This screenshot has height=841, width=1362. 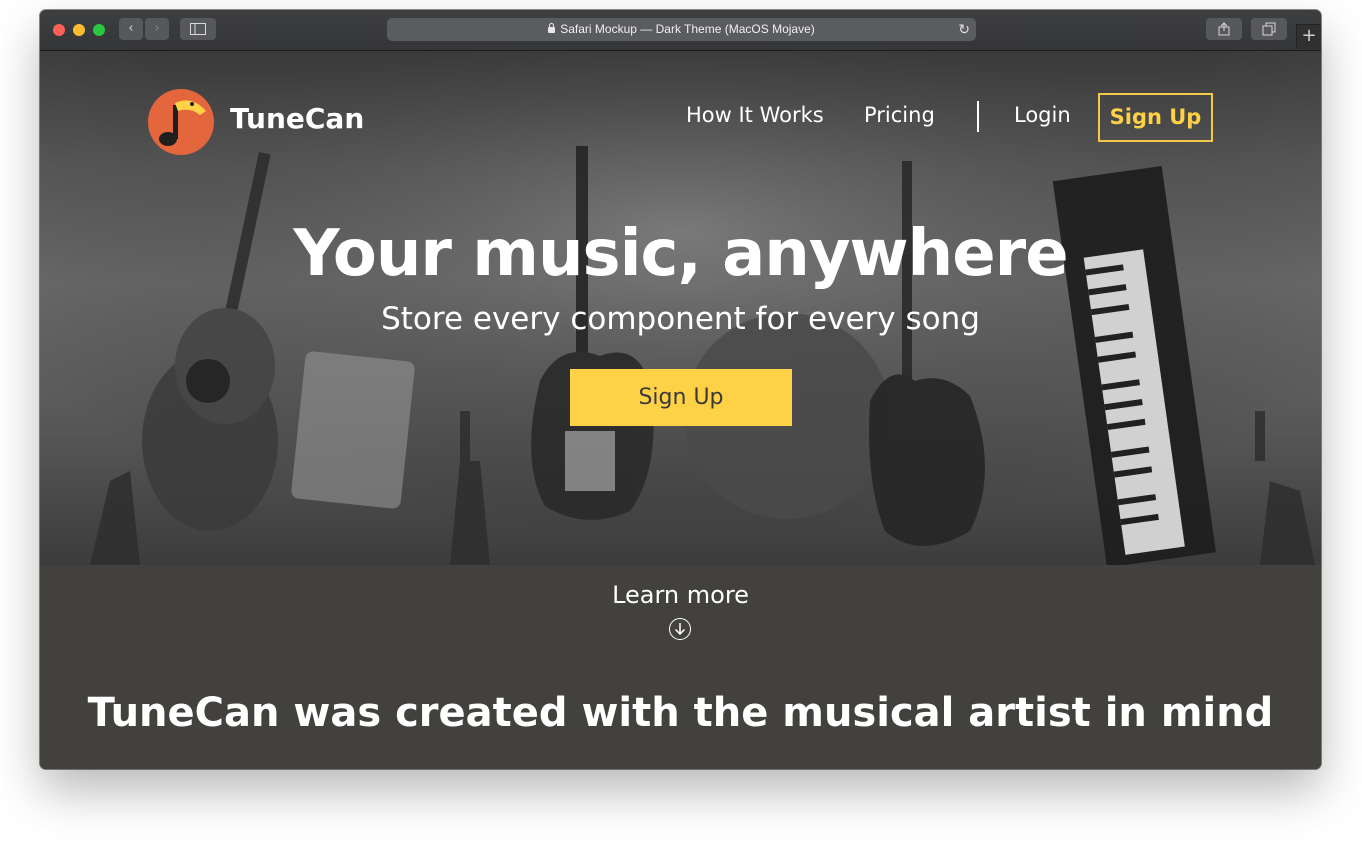 I want to click on zoom-light, so click(x=99, y=30).